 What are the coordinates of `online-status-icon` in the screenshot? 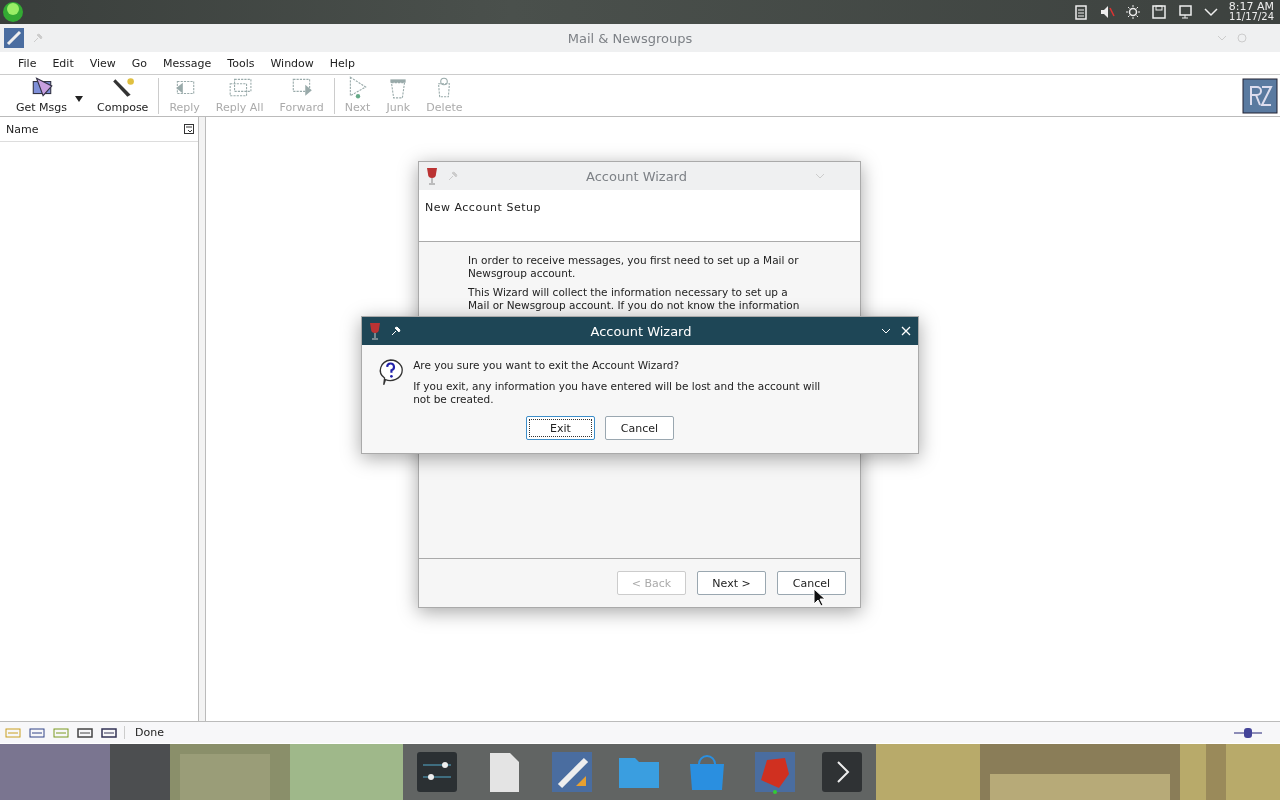 It's located at (1248, 732).